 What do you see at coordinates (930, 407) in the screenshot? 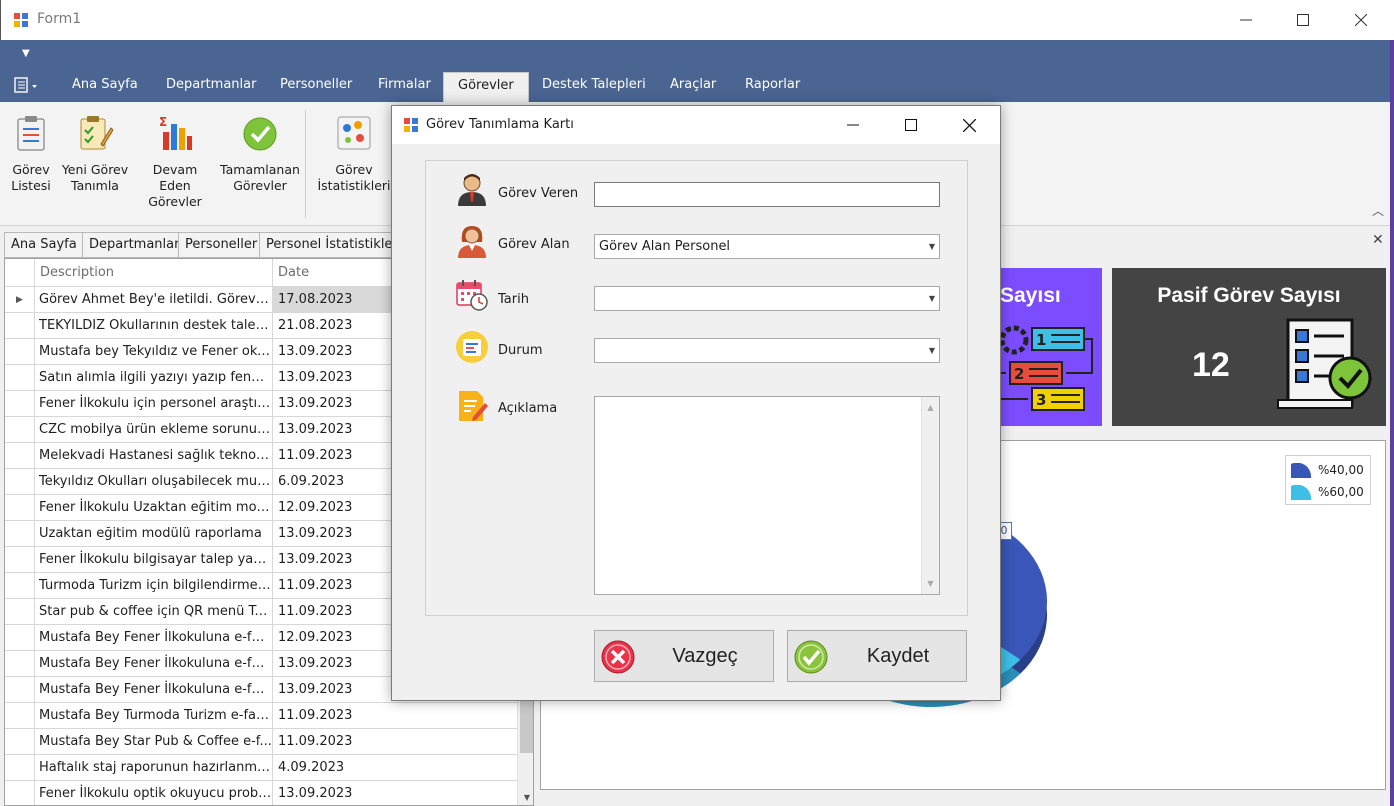
I see `scroll-up-icon: ▲` at bounding box center [930, 407].